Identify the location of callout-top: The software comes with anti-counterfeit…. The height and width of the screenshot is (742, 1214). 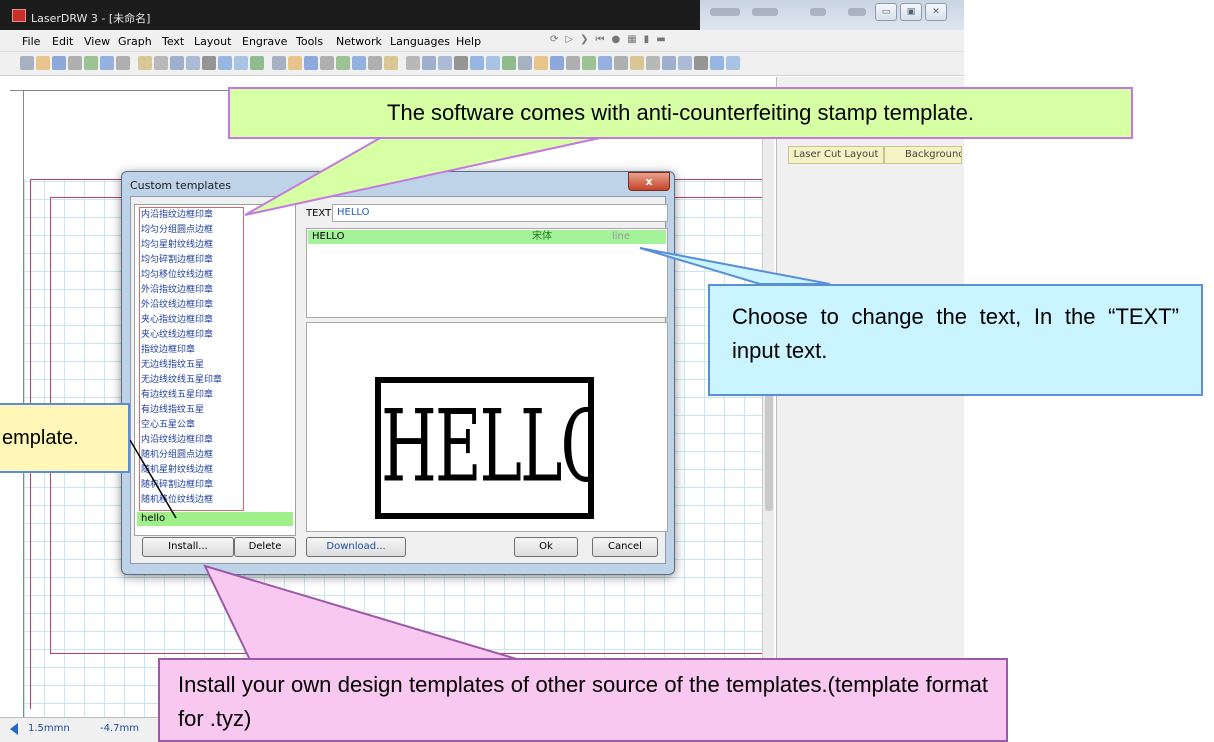
(680, 113).